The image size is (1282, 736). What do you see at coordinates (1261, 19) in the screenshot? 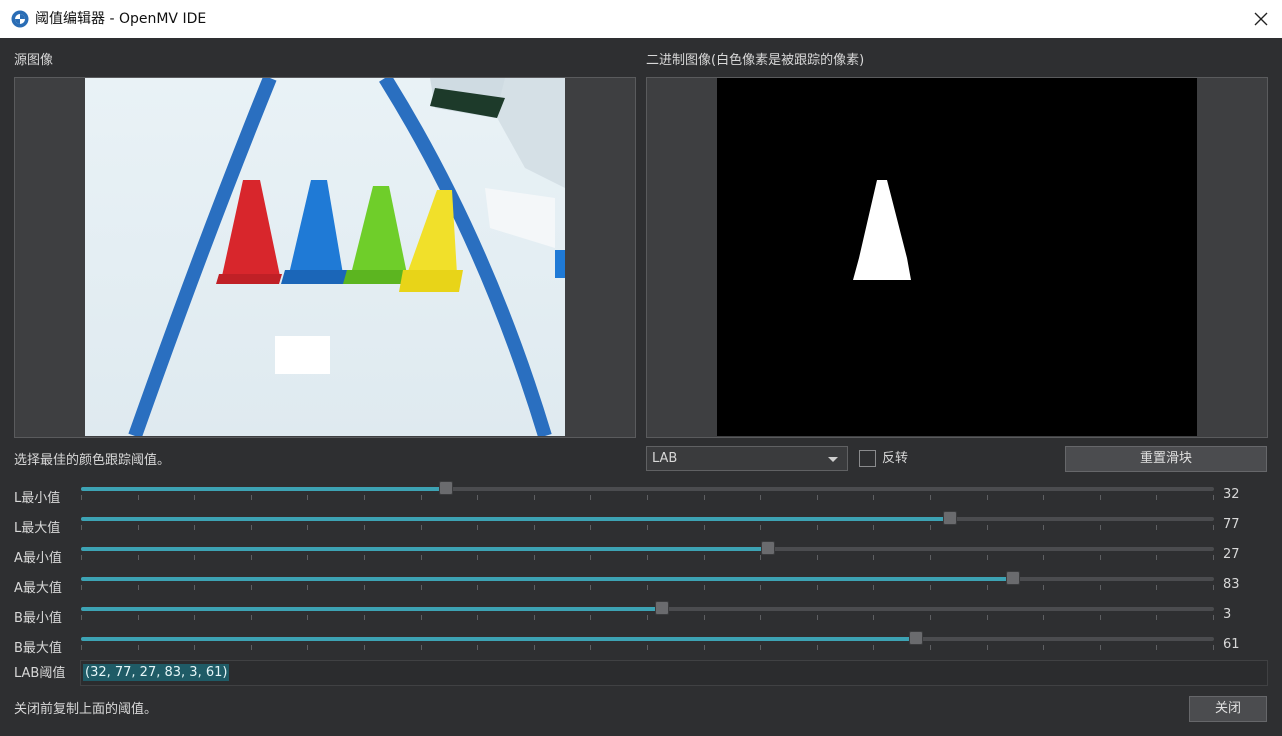
I see `close-window-icon` at bounding box center [1261, 19].